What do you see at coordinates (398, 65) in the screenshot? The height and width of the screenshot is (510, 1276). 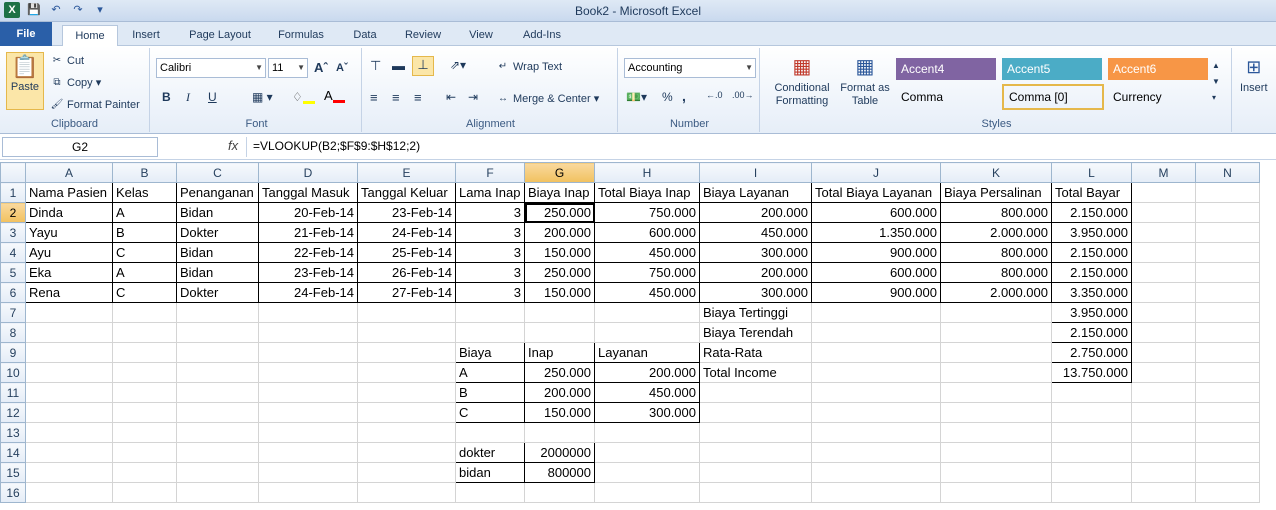 I see `align-middle-icon: ▬` at bounding box center [398, 65].